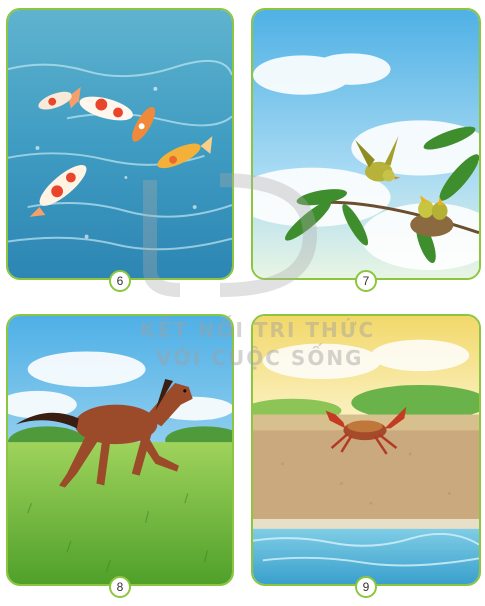 The width and height of the screenshot is (485, 606). I want to click on picture-number-badge: 8, so click(120, 587).